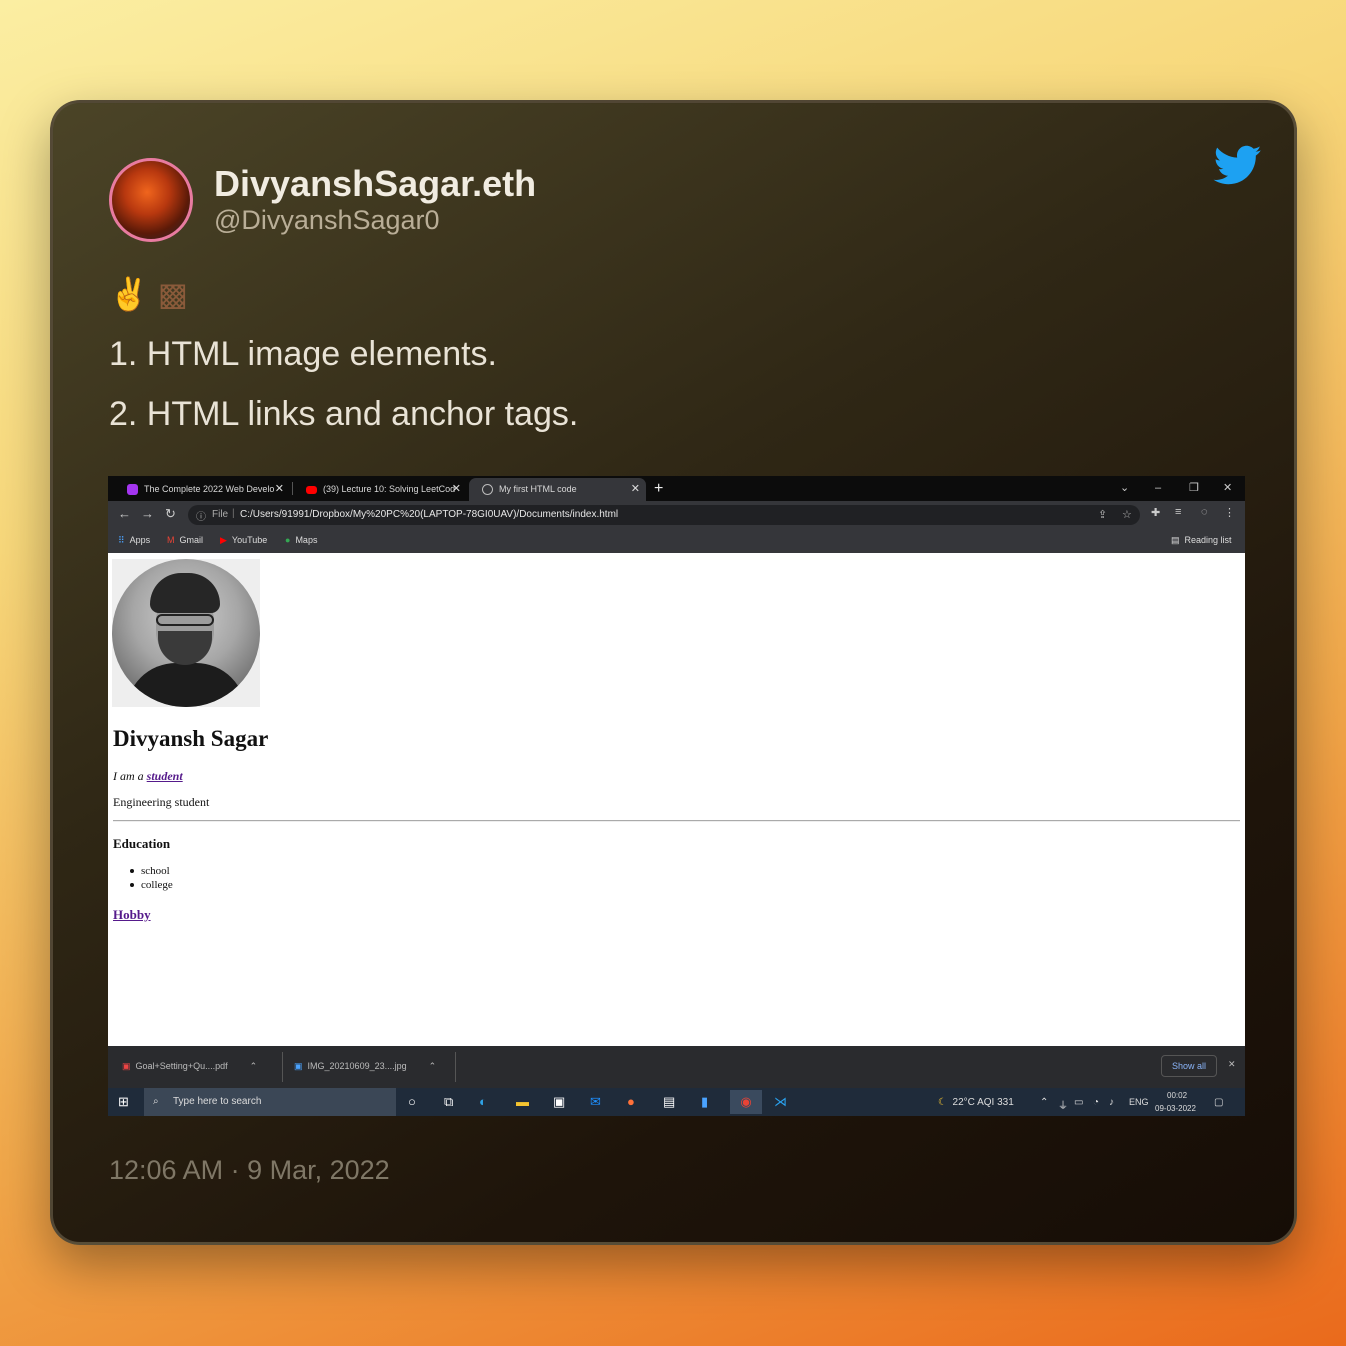 The image size is (1346, 1346). I want to click on image-file-icon: ▣, so click(298, 1066).